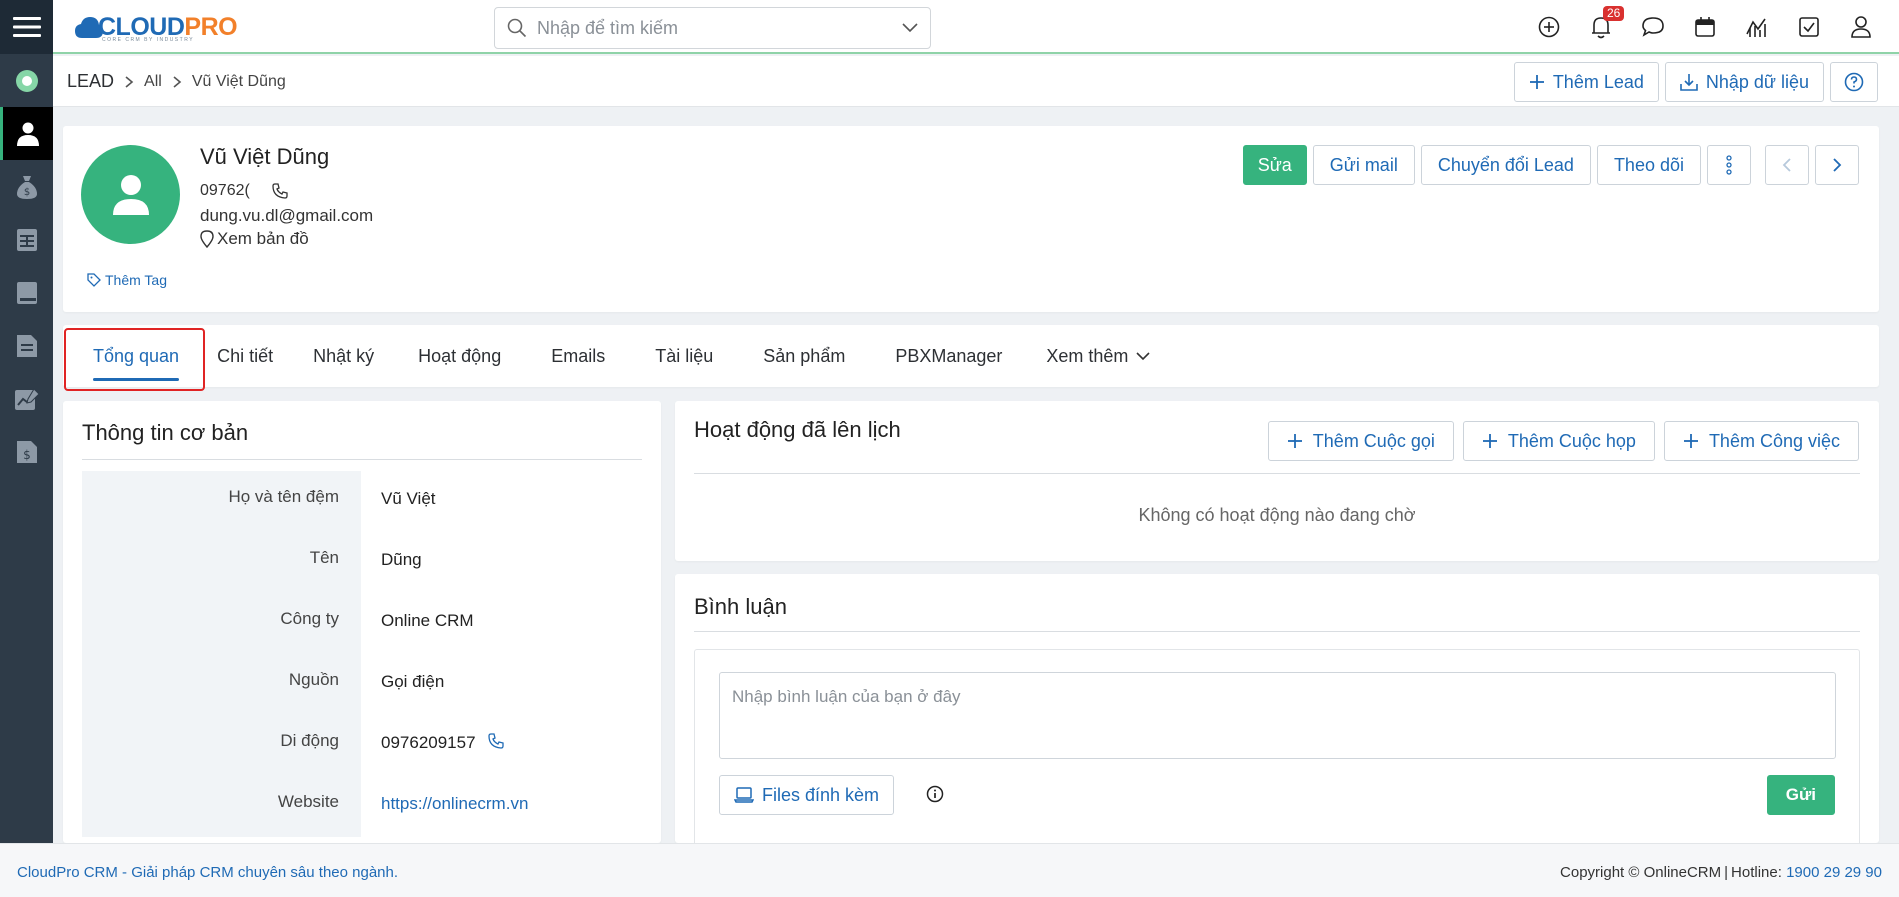  I want to click on next-record-button, so click(1837, 165).